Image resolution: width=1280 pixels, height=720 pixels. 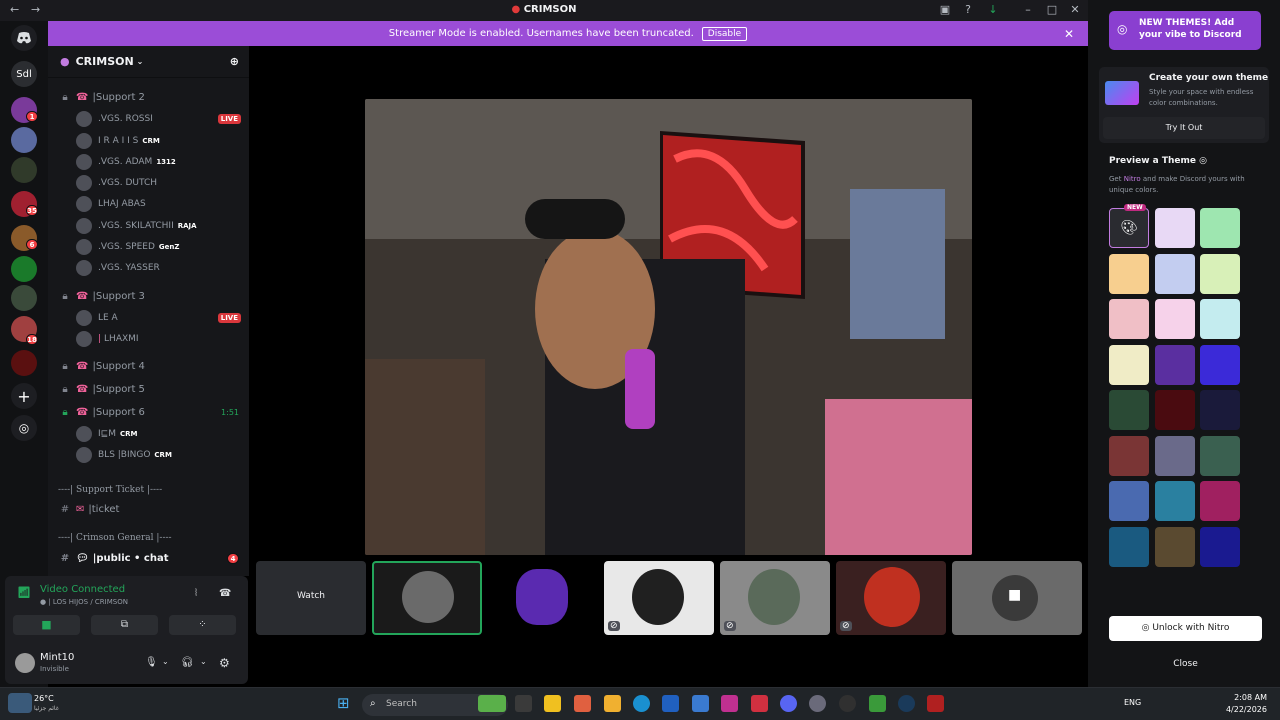 What do you see at coordinates (1185, 30) in the screenshot?
I see `new-themes-promo: ◎ NEW THEMES! Add your vibe to Discord` at bounding box center [1185, 30].